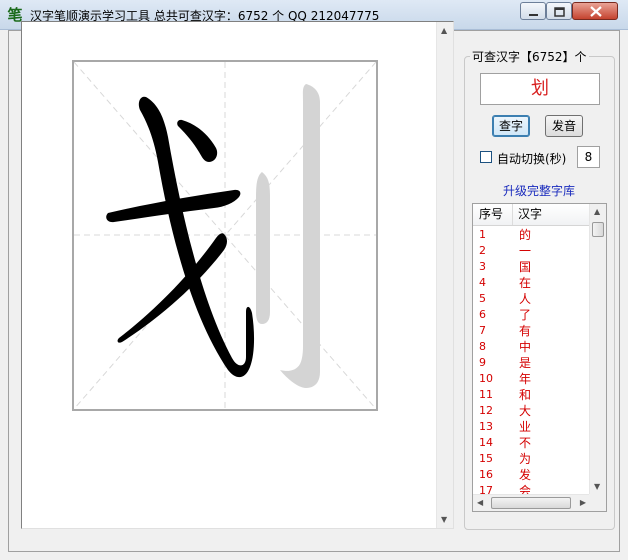  What do you see at coordinates (525, 331) in the screenshot?
I see `list-item-char: 有` at bounding box center [525, 331].